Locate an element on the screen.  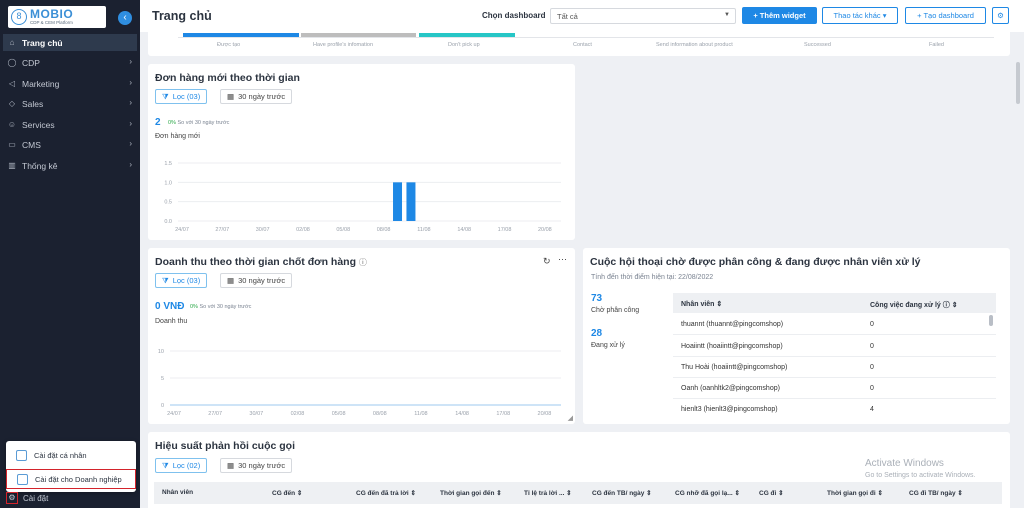
collapse-sidebar-icon: ‹ is located at coordinates (125, 18).